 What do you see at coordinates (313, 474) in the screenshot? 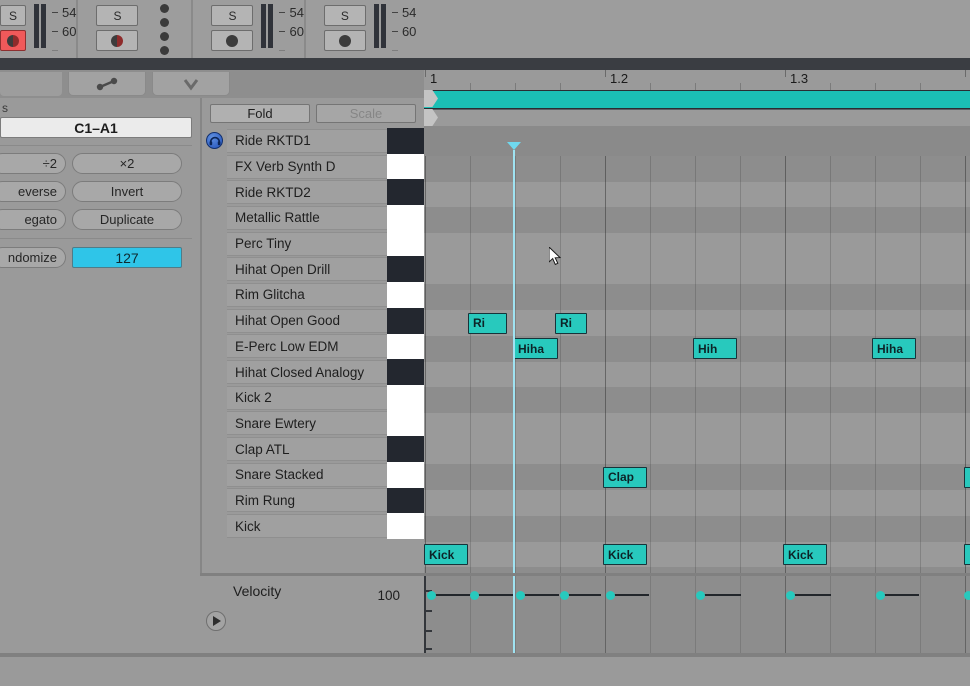
I see `track-row: Snare Stacked` at bounding box center [313, 474].